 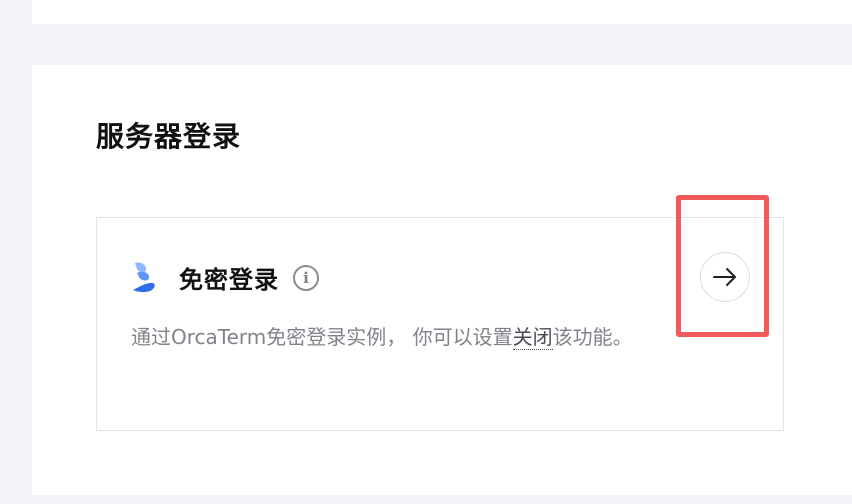 I want to click on arrow-right-icon, so click(x=724, y=277).